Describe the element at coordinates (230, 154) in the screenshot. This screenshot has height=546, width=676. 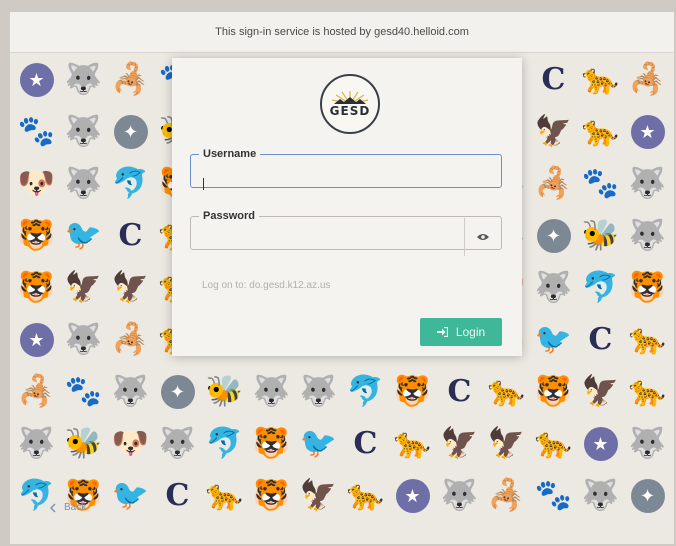
I see `username-label: Username` at that location.